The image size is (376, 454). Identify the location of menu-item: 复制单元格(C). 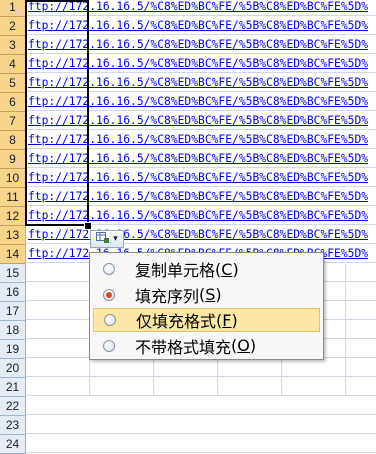
(206, 269).